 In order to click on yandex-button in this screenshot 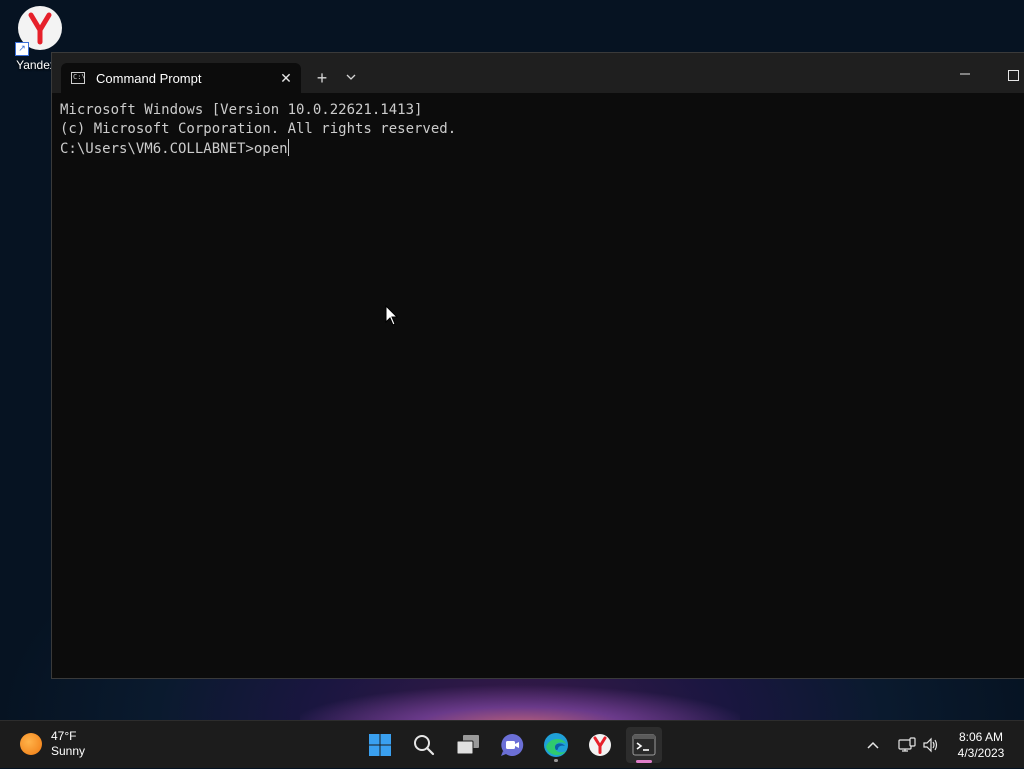, I will do `click(600, 745)`.